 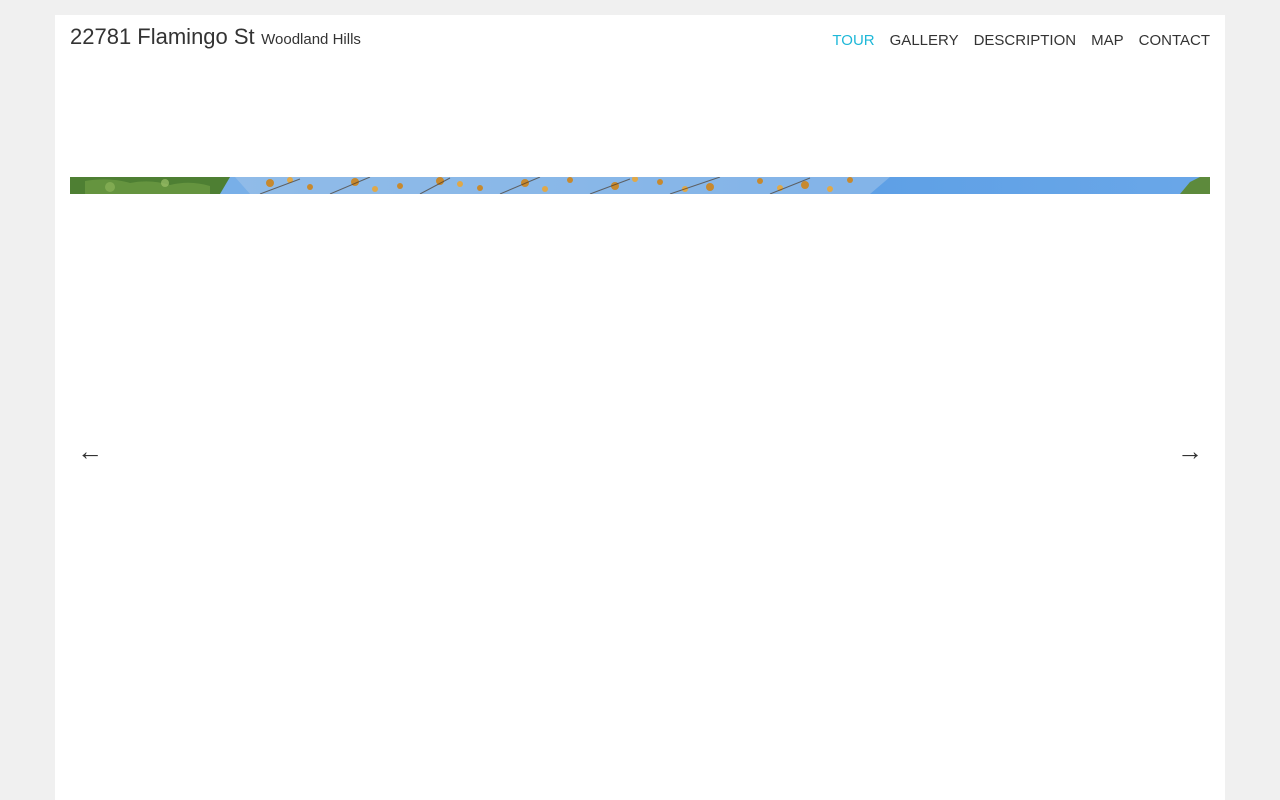 I want to click on nav-item-gallery: GALLERY, so click(x=924, y=41).